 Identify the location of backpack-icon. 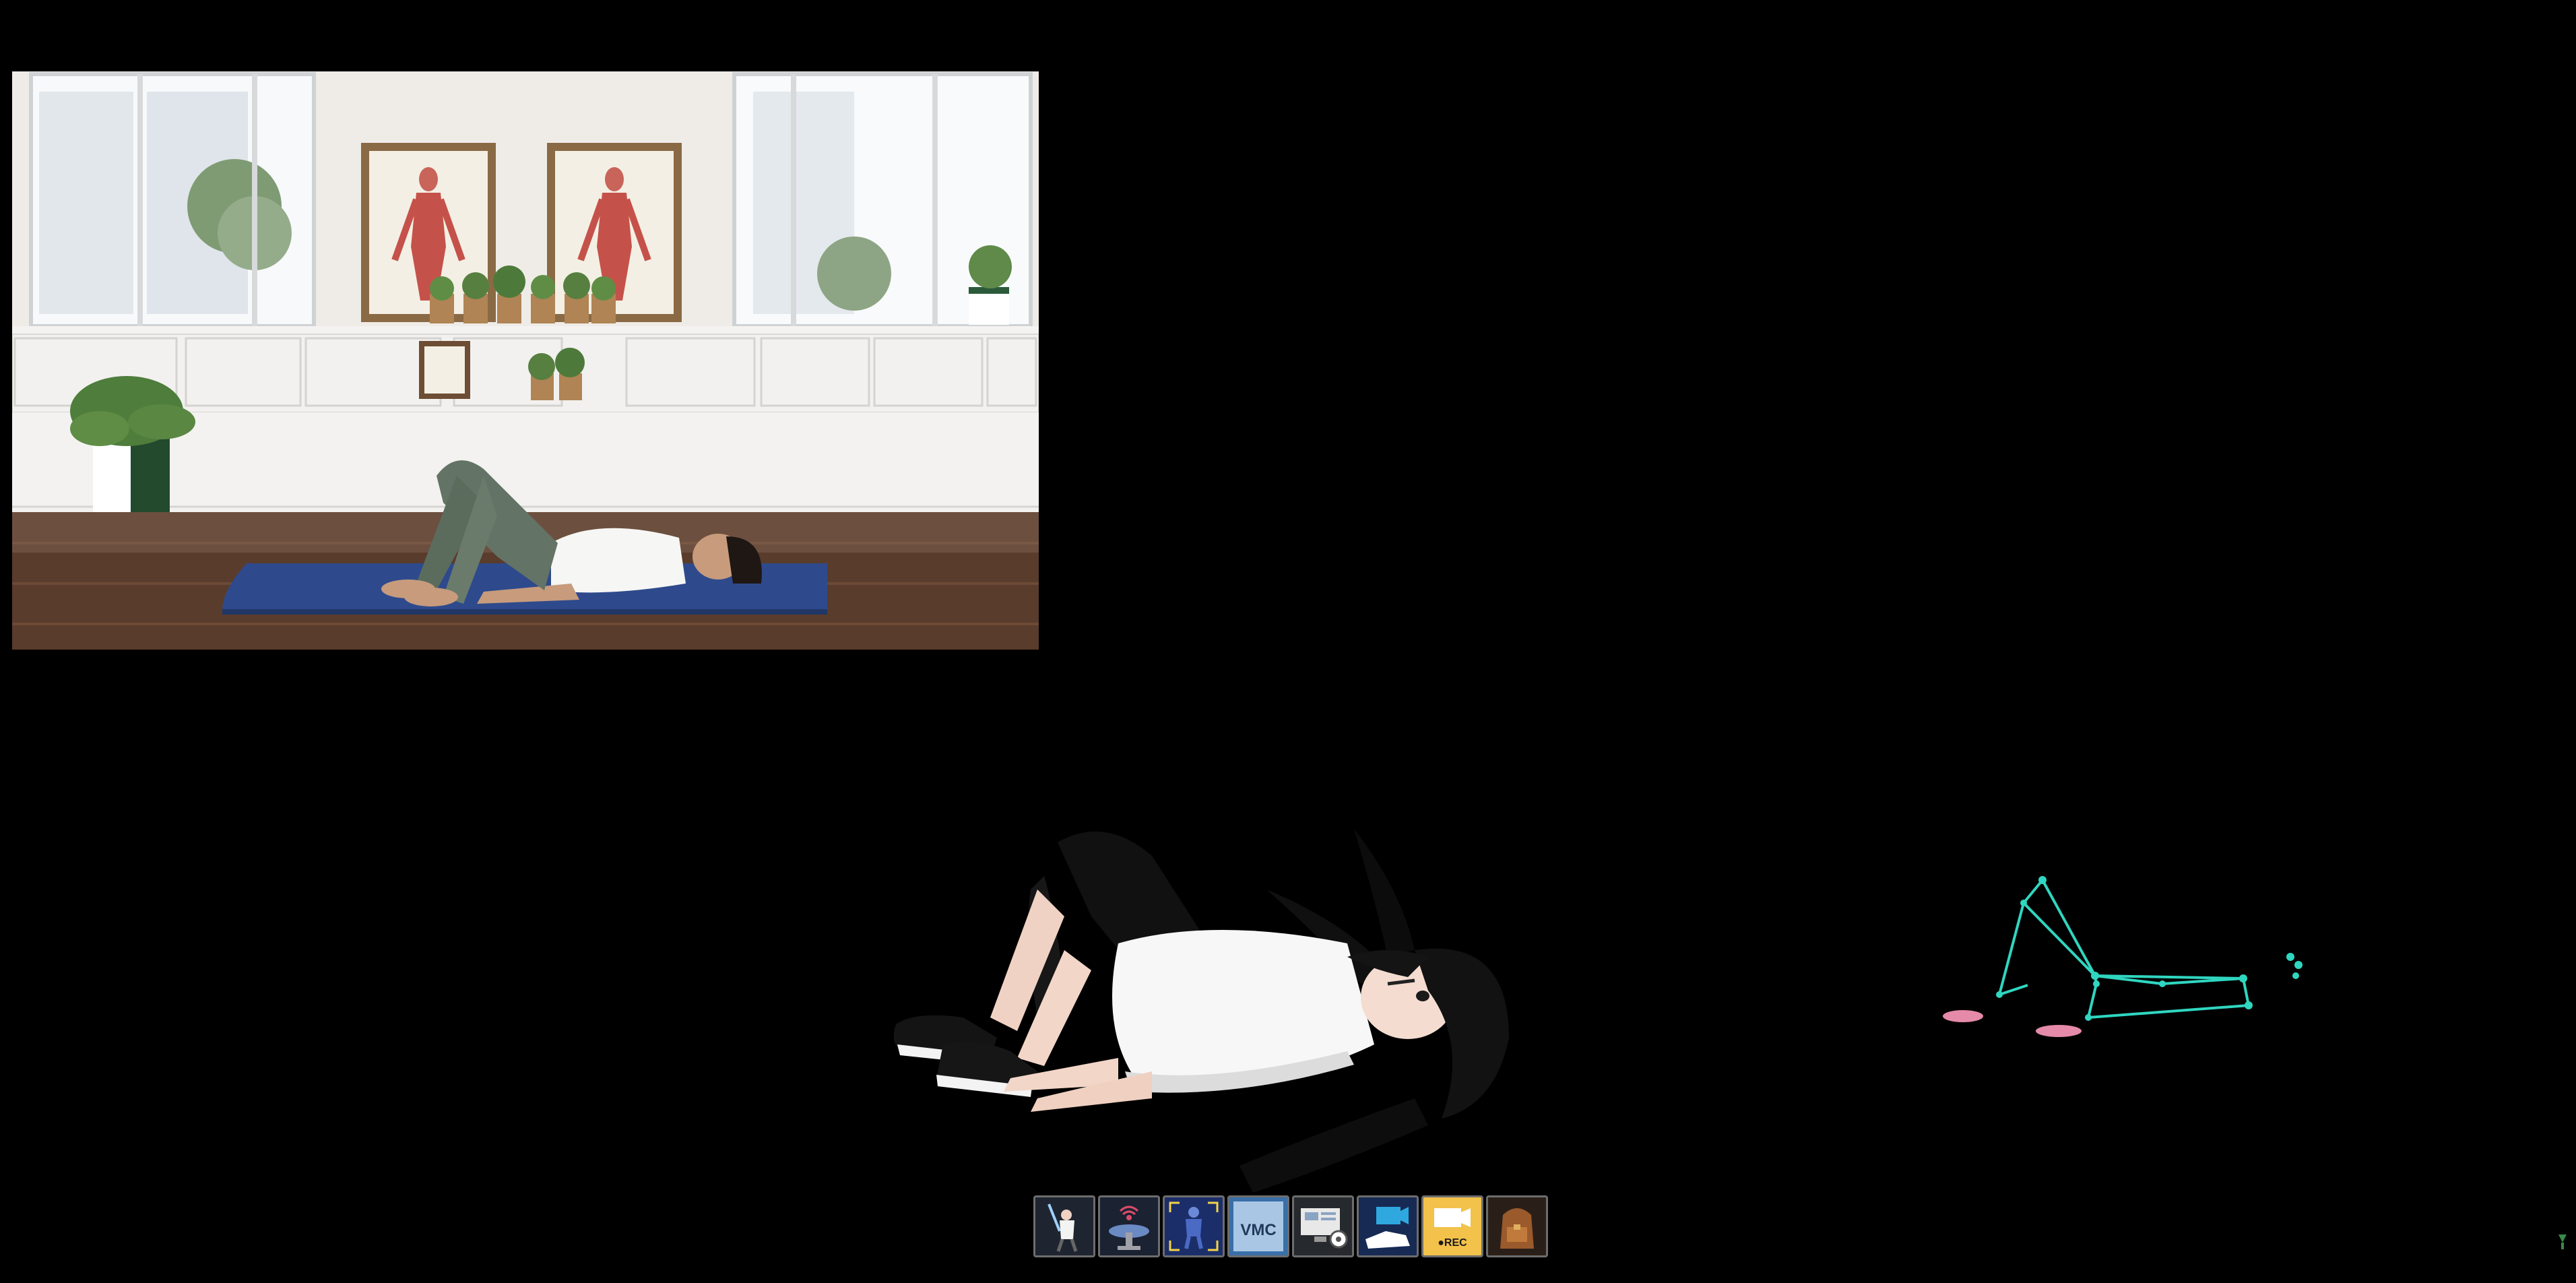
(1517, 1226).